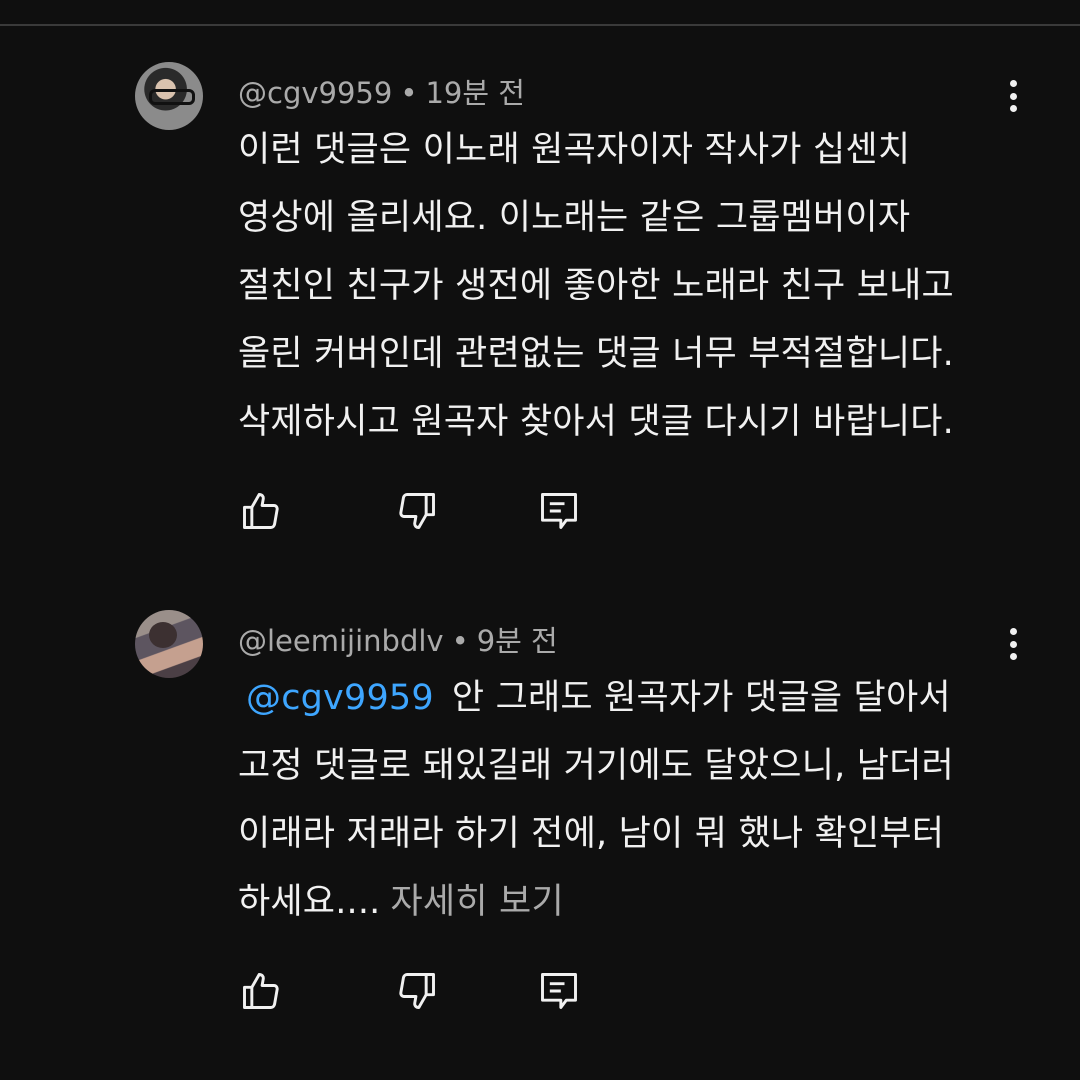 Image resolution: width=1080 pixels, height=1080 pixels. Describe the element at coordinates (474, 93) in the screenshot. I see `timestamp: 19분 전` at that location.